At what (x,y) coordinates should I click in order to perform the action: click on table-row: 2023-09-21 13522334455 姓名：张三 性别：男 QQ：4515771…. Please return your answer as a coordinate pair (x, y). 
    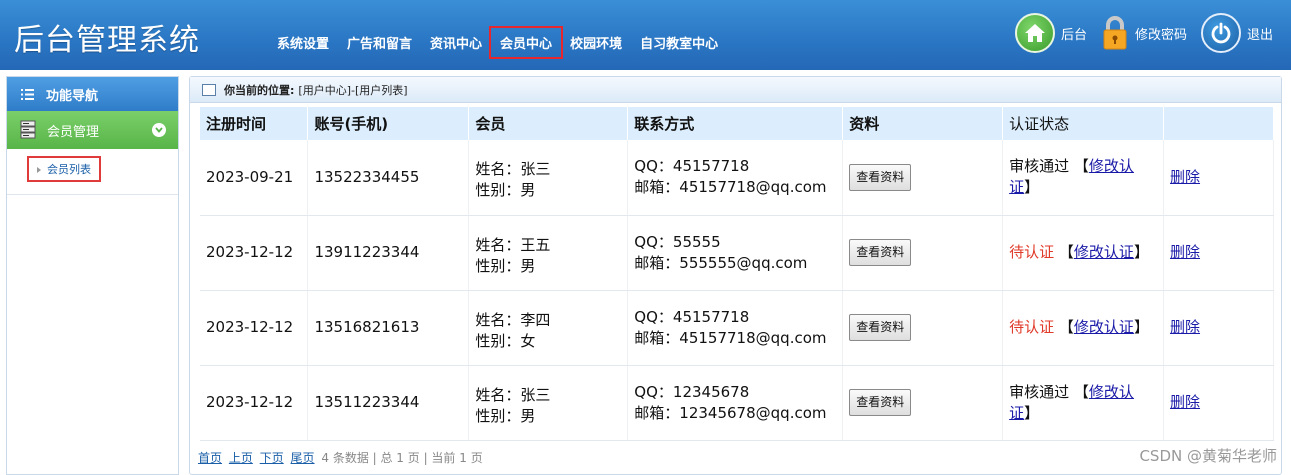
    Looking at the image, I should click on (737, 178).